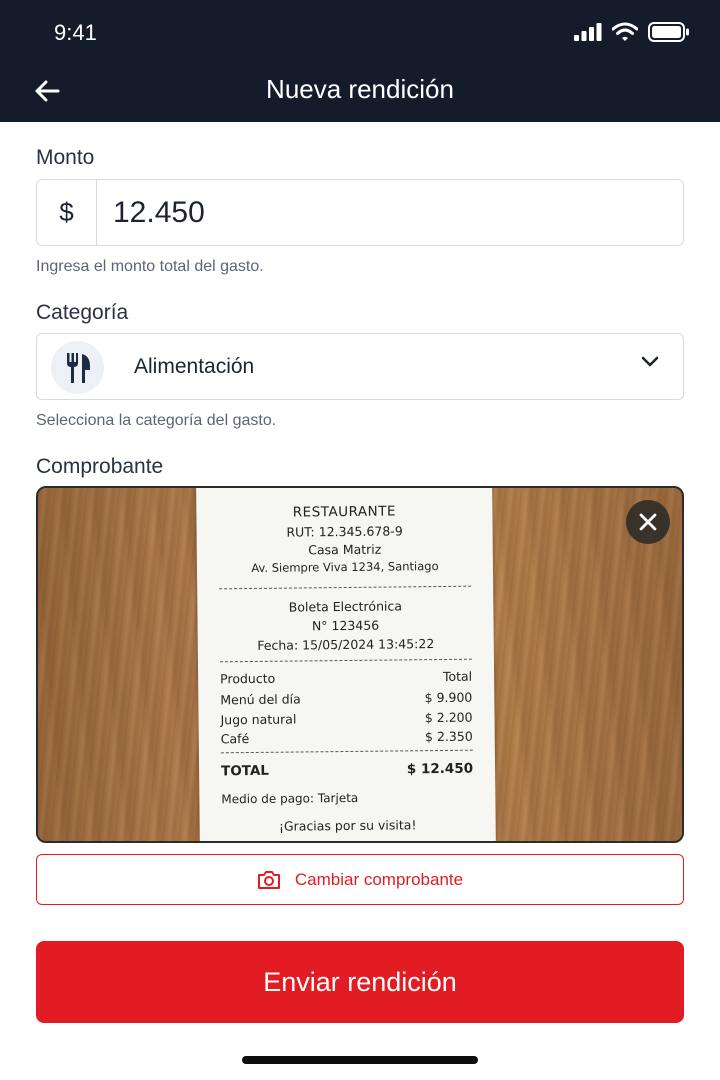  What do you see at coordinates (360, 366) in the screenshot?
I see `category-select: Alimentación` at bounding box center [360, 366].